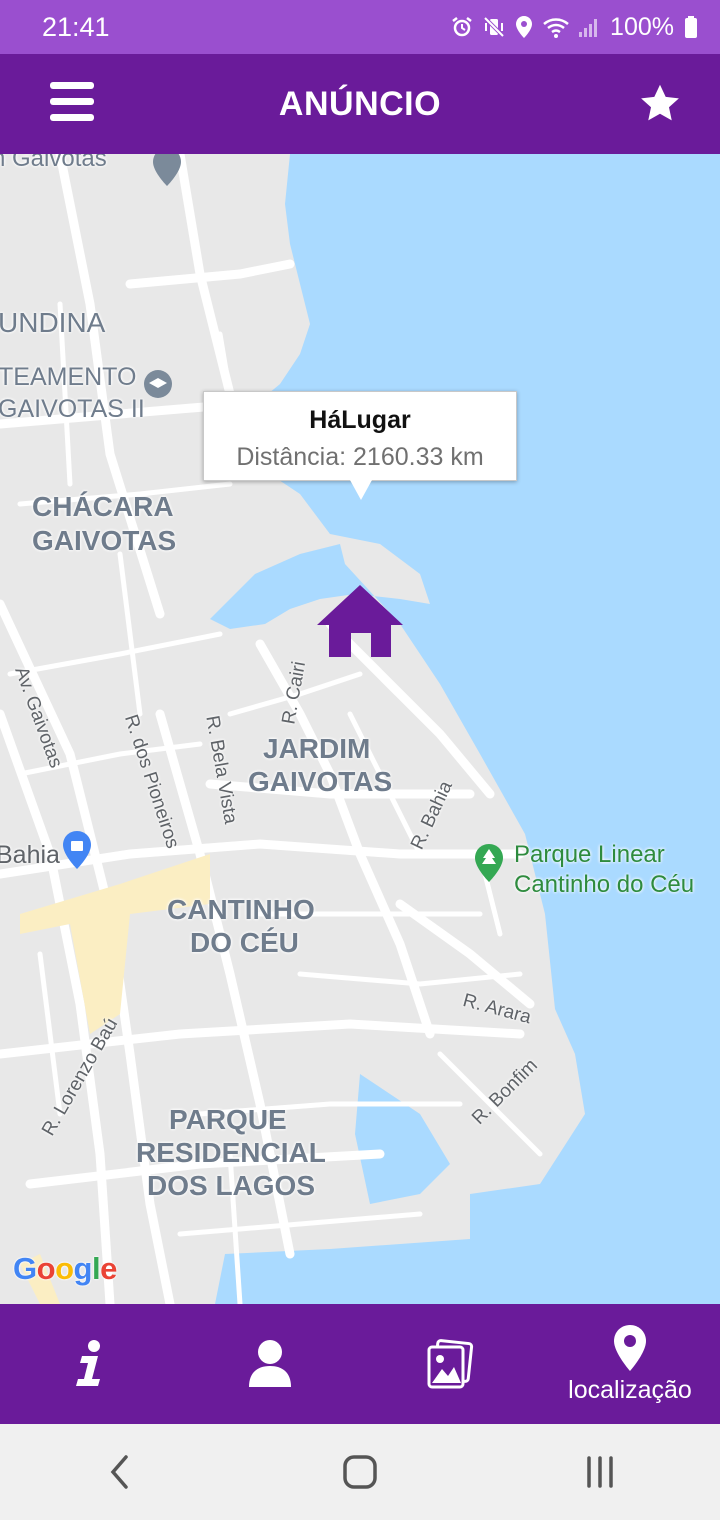 The height and width of the screenshot is (1520, 720). I want to click on back-chevron-icon, so click(119, 1472).